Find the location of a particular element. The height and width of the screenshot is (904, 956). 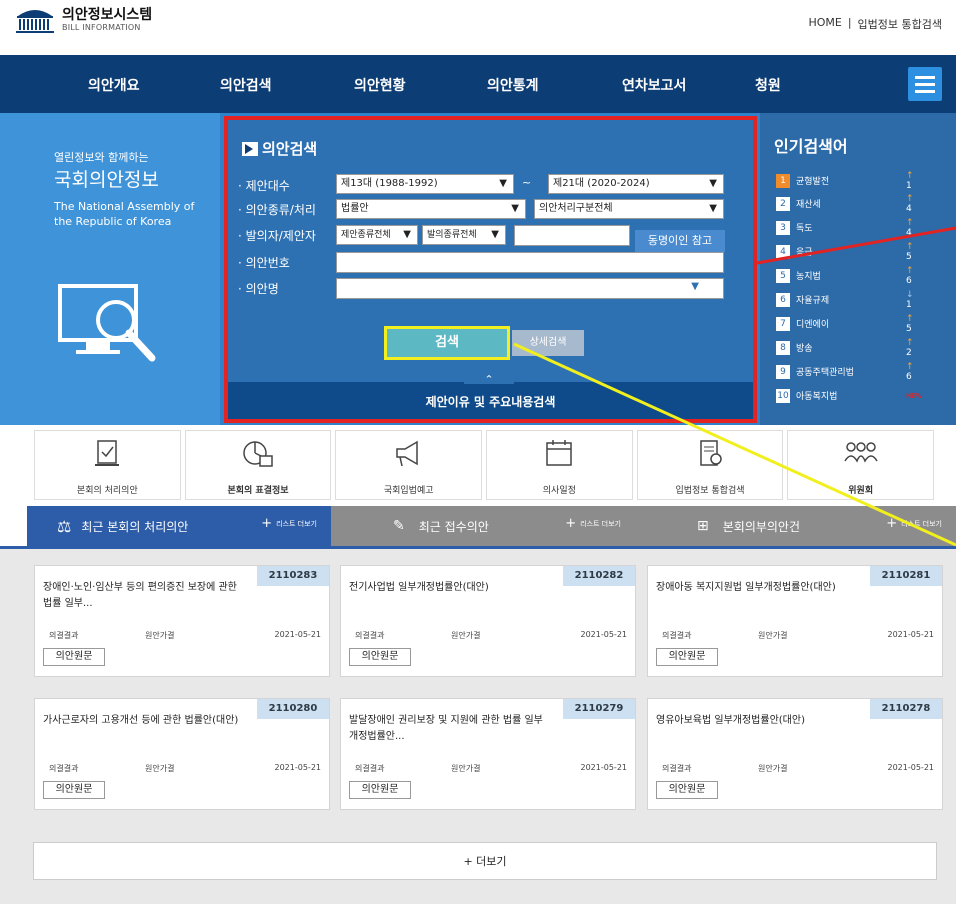

tab-plenary-agenda: ⊞ 본회의부의안건 + 리스트 더보기 is located at coordinates (795, 526).